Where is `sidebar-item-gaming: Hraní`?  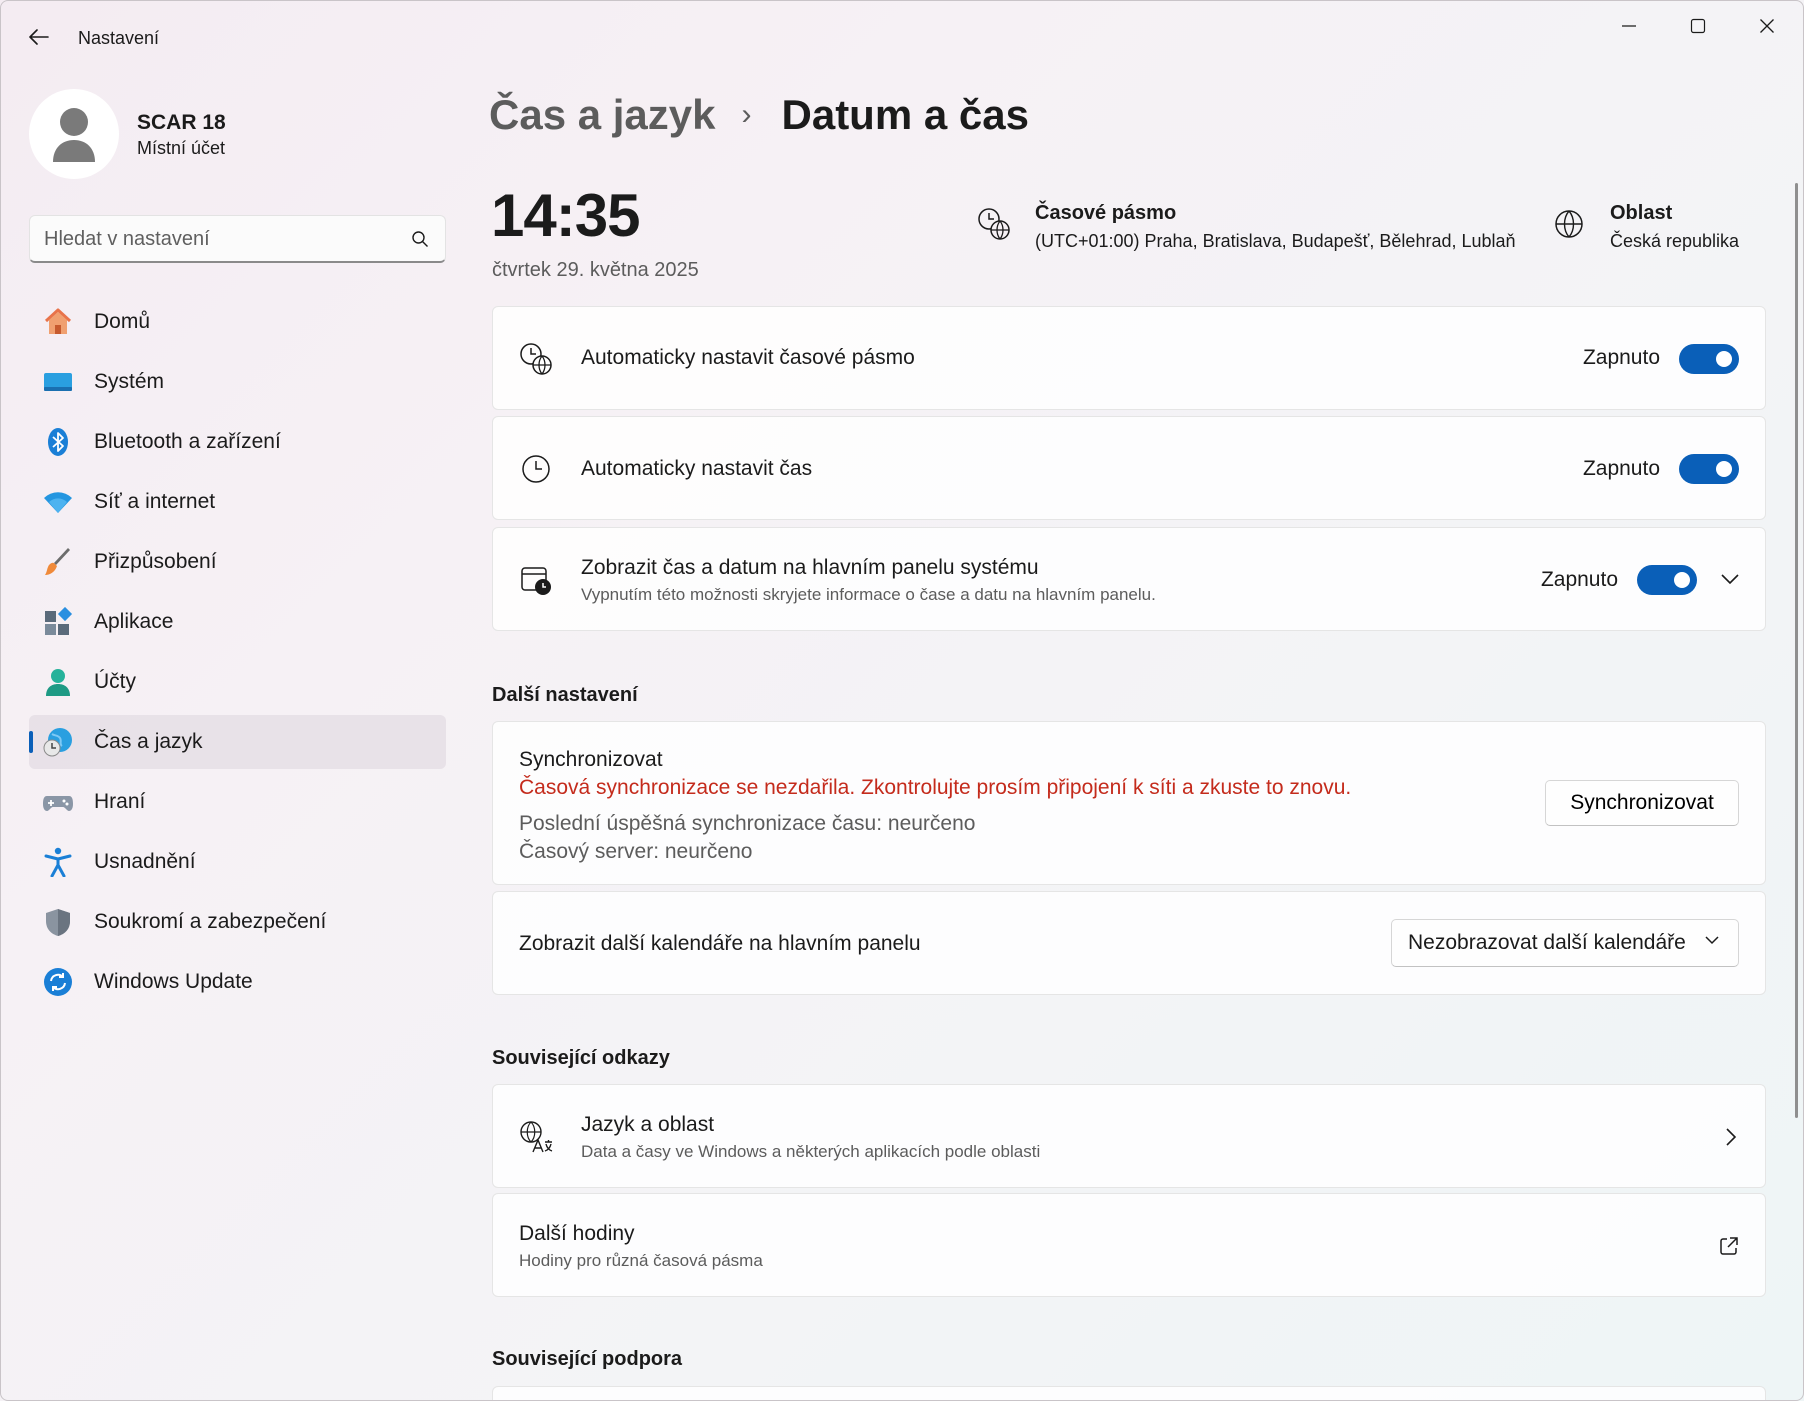
sidebar-item-gaming: Hraní is located at coordinates (237, 802).